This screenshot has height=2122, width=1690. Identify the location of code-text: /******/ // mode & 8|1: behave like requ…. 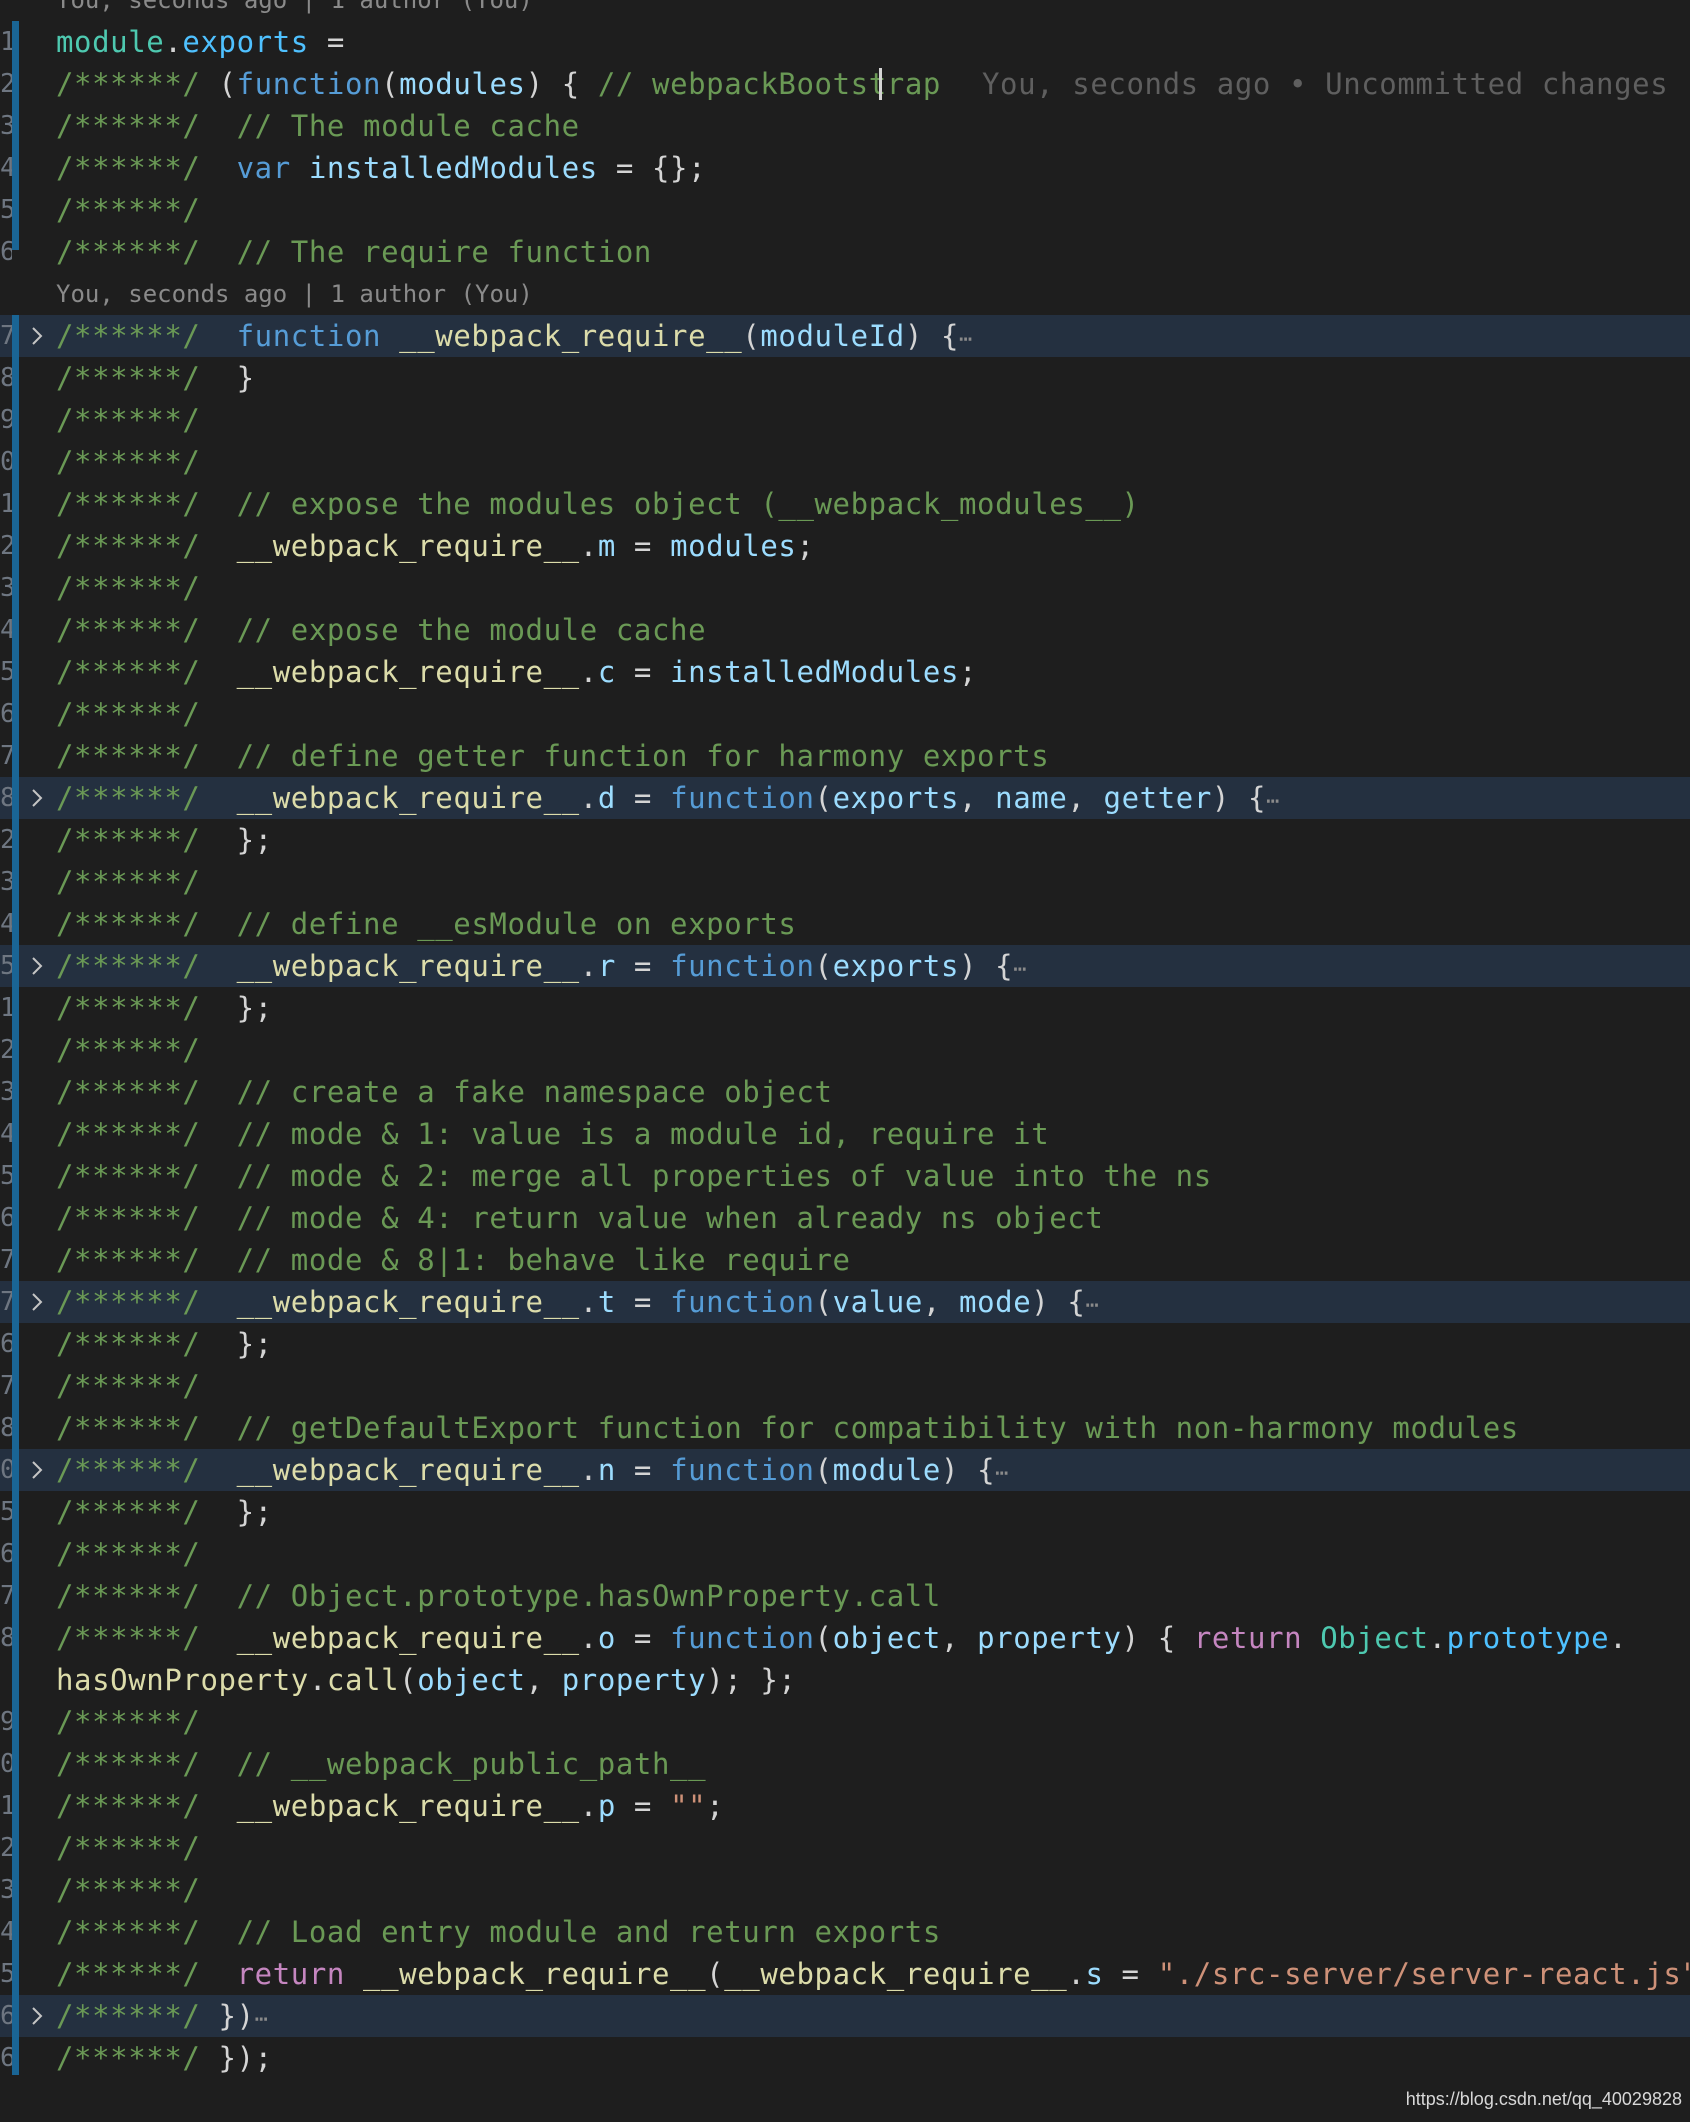
(453, 1260).